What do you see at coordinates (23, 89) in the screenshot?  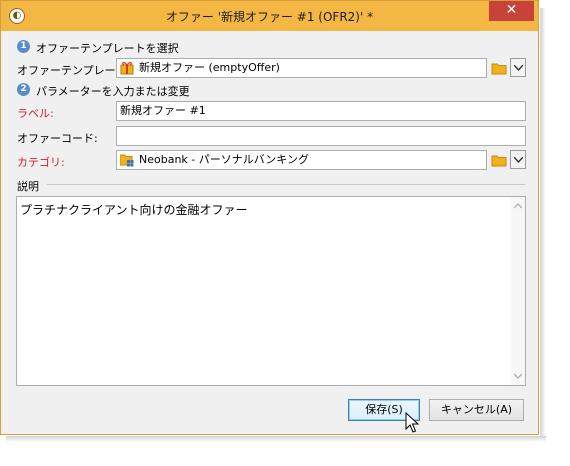 I see `step-2-icon: 2` at bounding box center [23, 89].